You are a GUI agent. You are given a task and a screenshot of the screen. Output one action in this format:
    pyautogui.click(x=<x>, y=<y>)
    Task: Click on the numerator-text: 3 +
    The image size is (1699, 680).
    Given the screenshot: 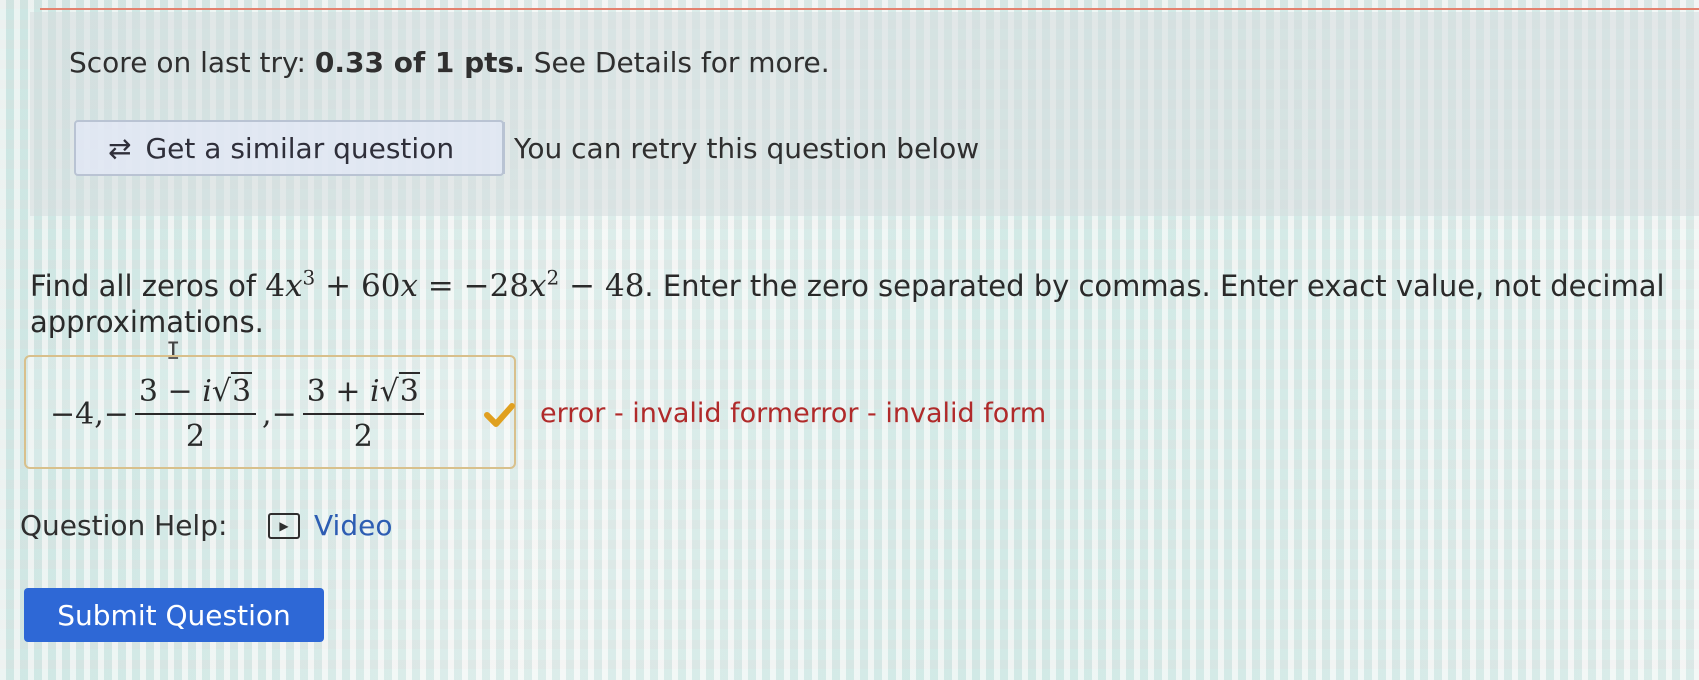 What is the action you would take?
    pyautogui.click(x=338, y=391)
    